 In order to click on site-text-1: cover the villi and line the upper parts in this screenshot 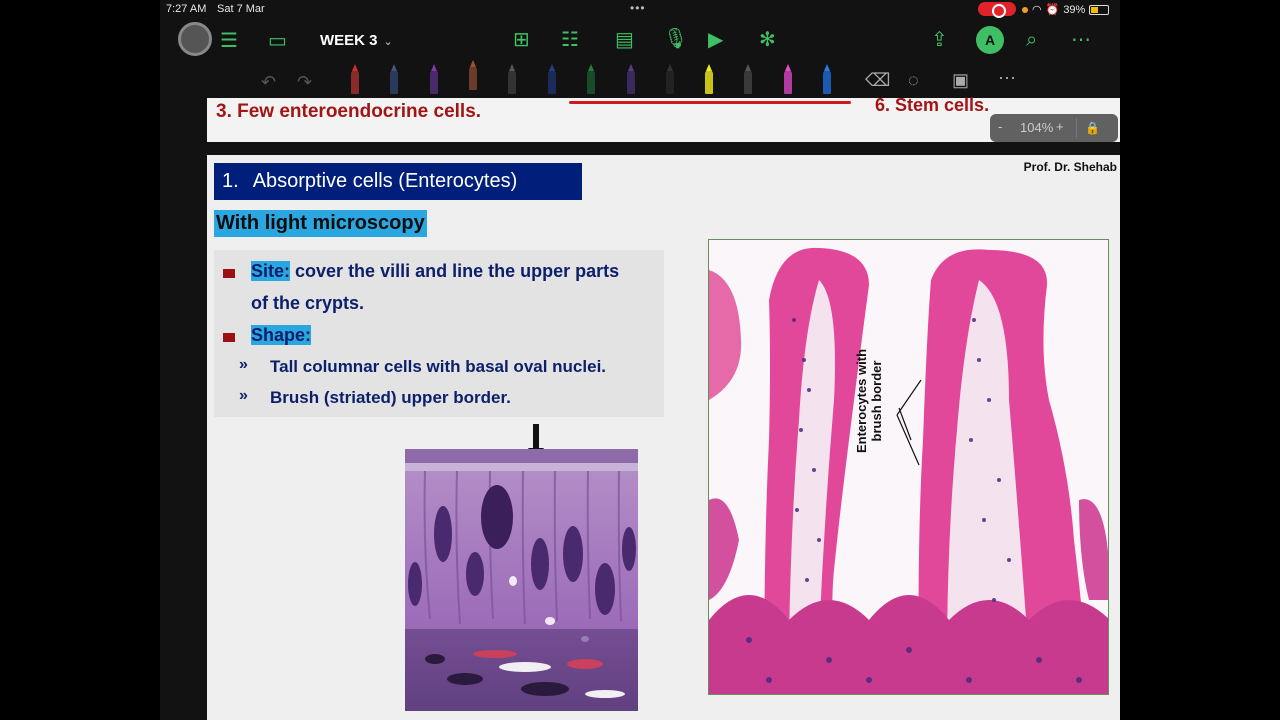, I will do `click(457, 271)`.